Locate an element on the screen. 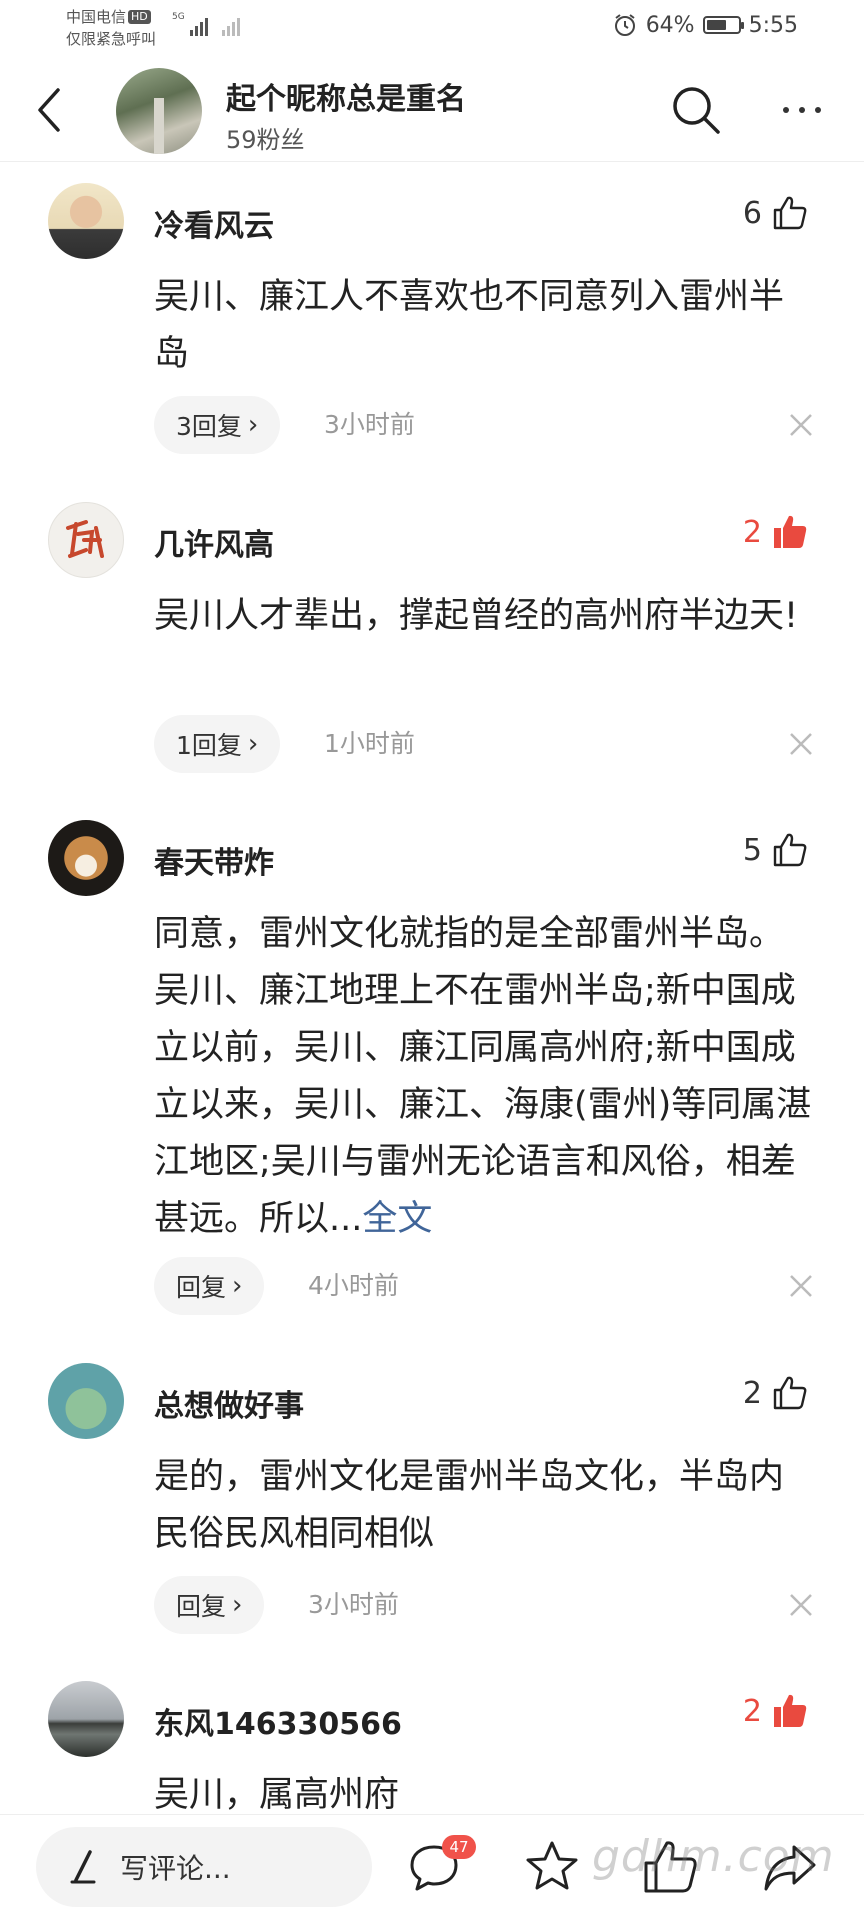 The height and width of the screenshot is (1920, 864). search-button is located at coordinates (696, 110).